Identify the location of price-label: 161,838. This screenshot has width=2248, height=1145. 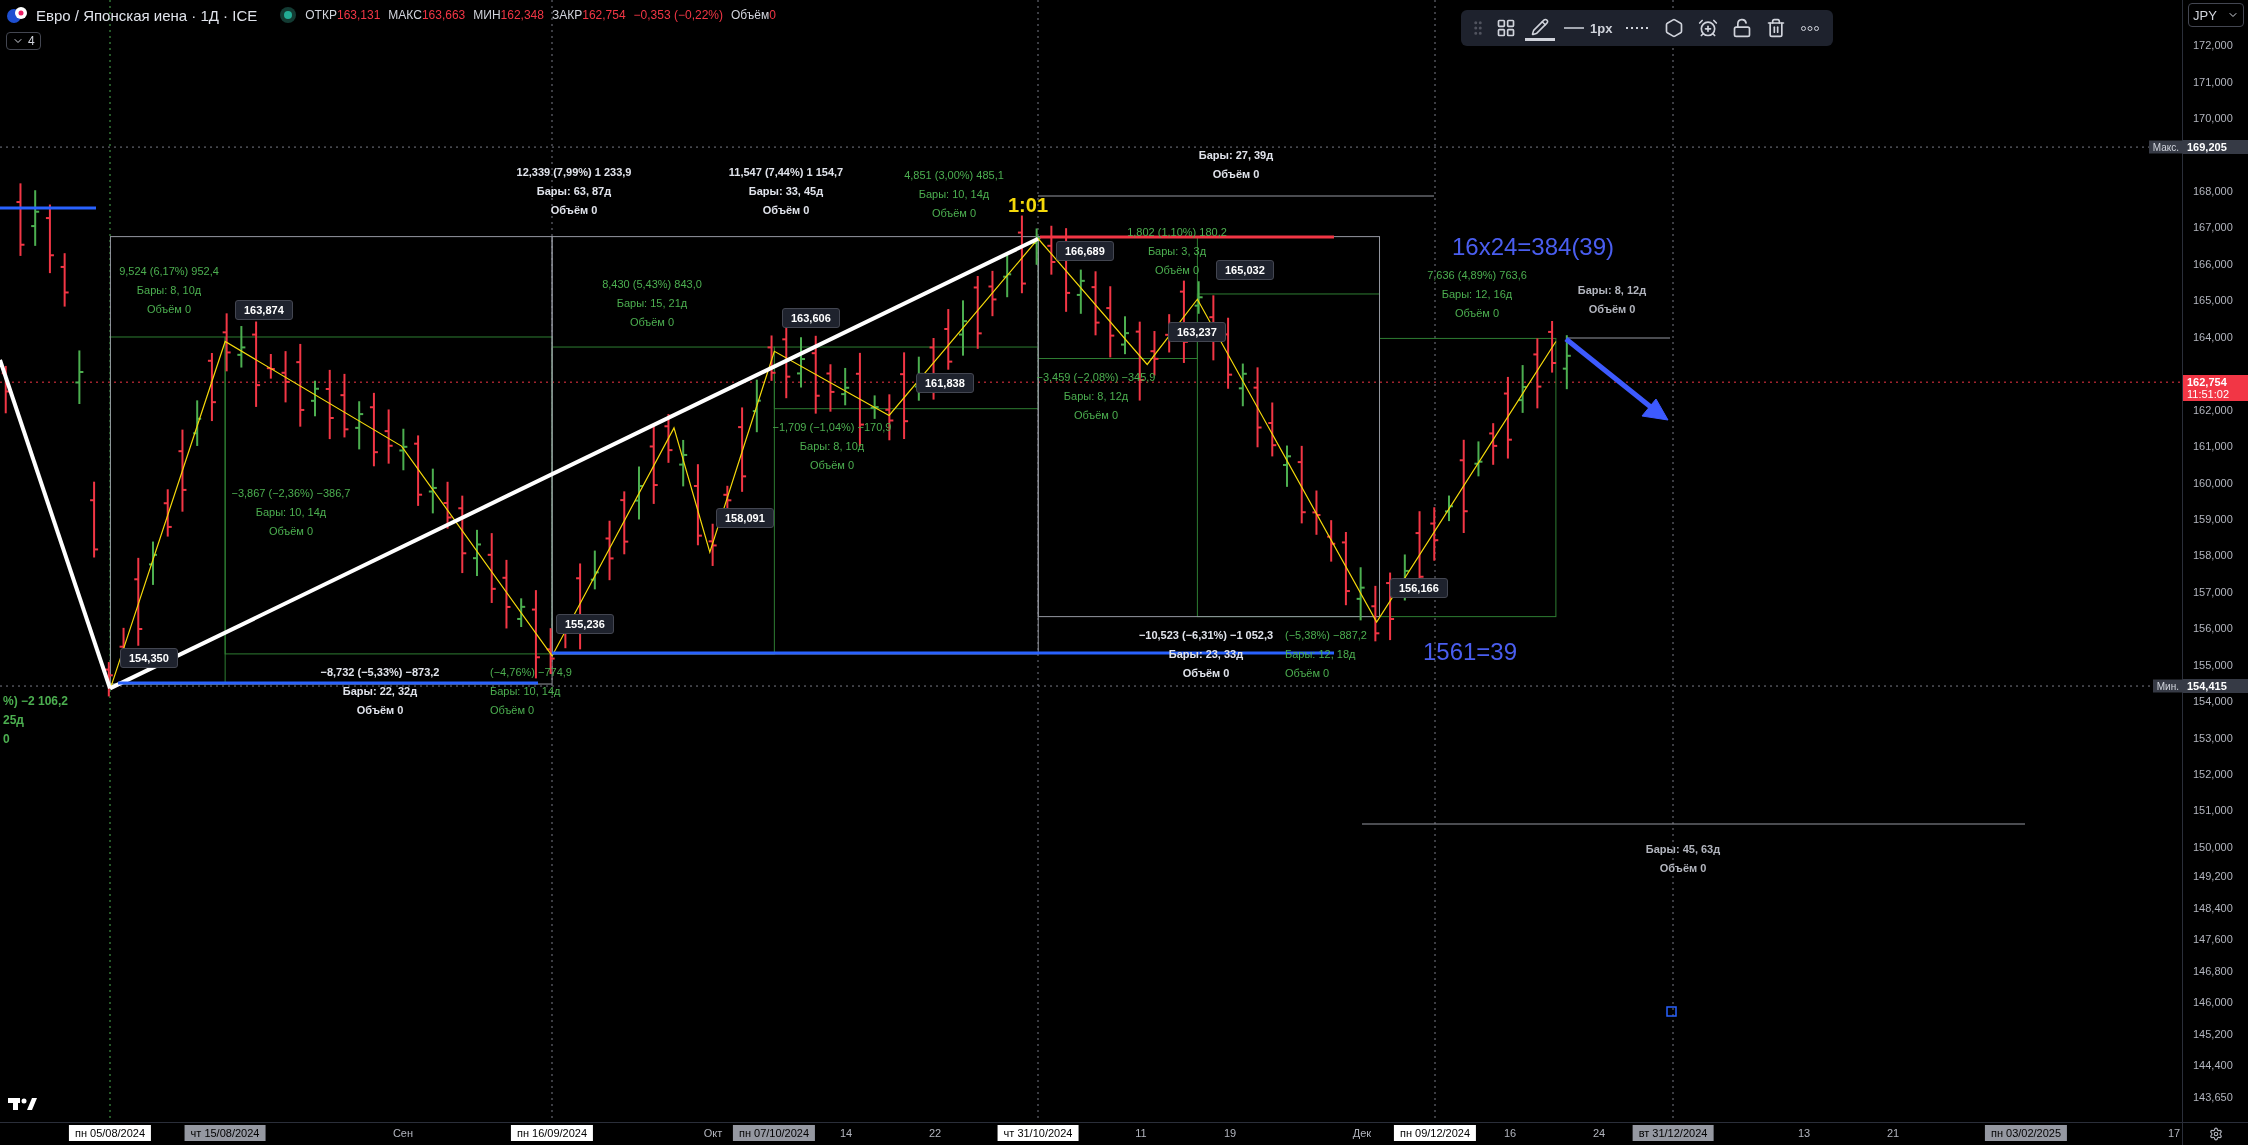
(945, 383).